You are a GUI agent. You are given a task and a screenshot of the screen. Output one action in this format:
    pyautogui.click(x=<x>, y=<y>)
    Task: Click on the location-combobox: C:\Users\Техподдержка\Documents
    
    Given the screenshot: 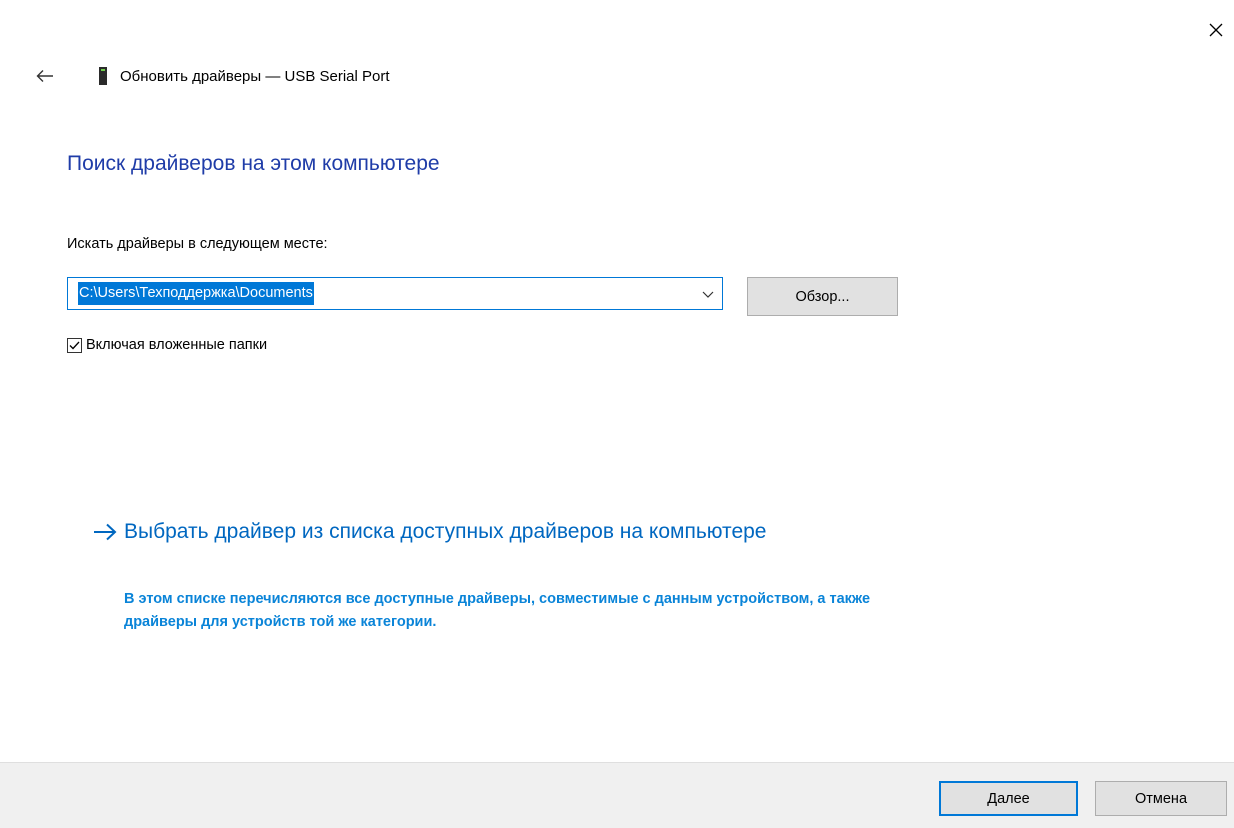 What is the action you would take?
    pyautogui.click(x=395, y=293)
    